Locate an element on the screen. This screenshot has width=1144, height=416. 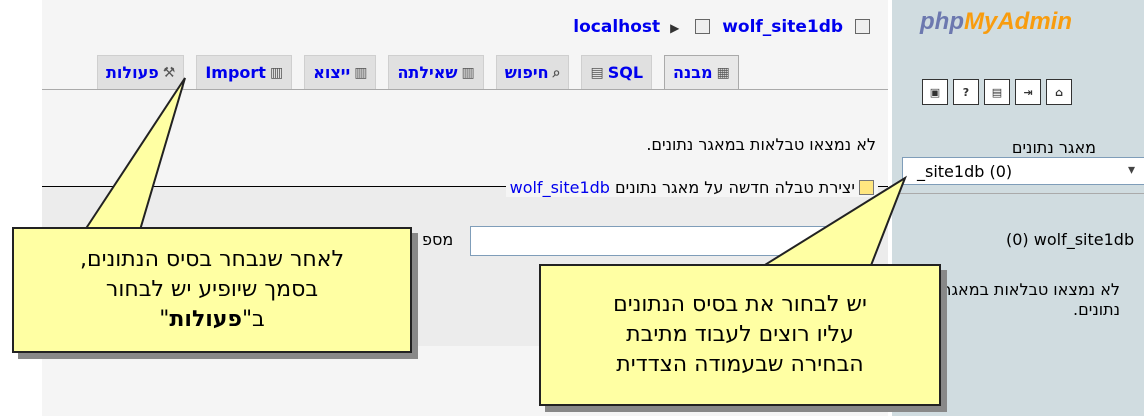
tab-search: ⌕ חיפוש is located at coordinates (532, 72).